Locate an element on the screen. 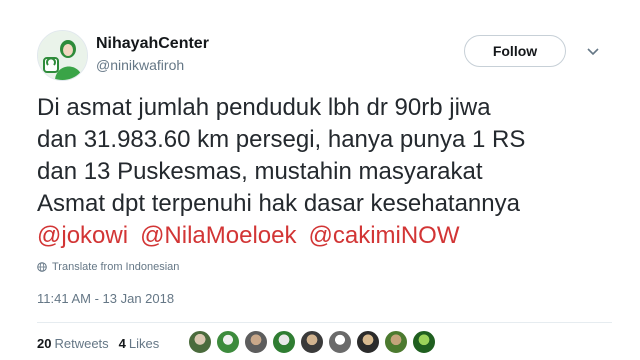 This screenshot has width=640, height=360. follow-button: Follow is located at coordinates (515, 51).